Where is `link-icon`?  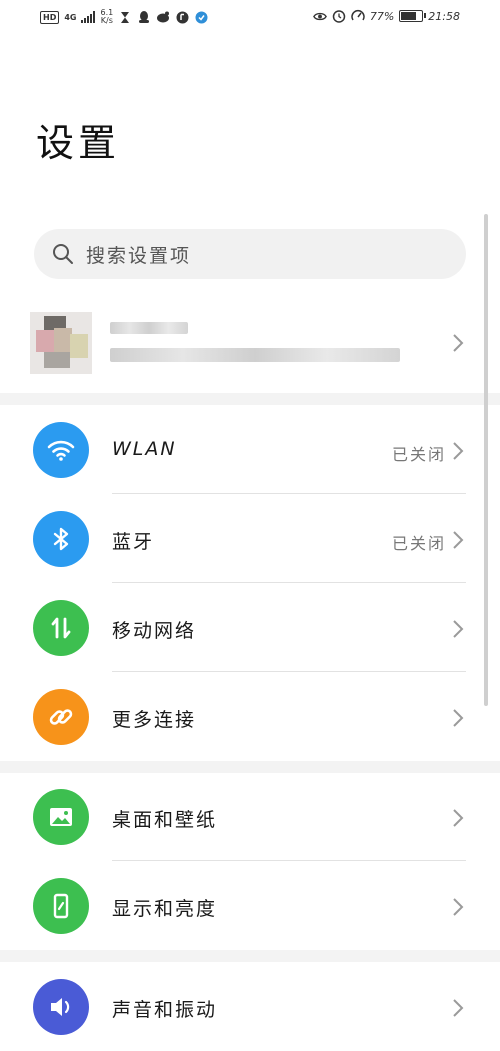 link-icon is located at coordinates (61, 717).